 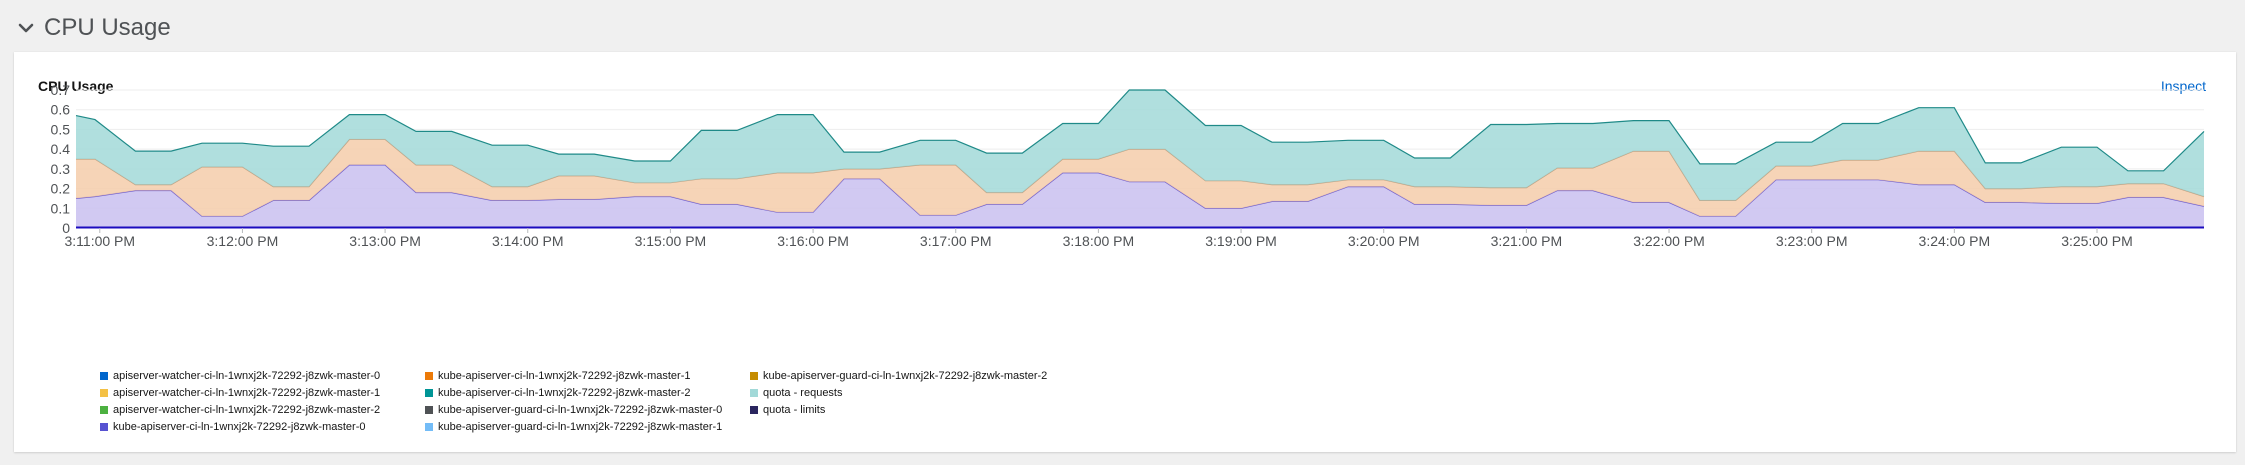 What do you see at coordinates (912, 393) in the screenshot?
I see `legend-item: quota - requests` at bounding box center [912, 393].